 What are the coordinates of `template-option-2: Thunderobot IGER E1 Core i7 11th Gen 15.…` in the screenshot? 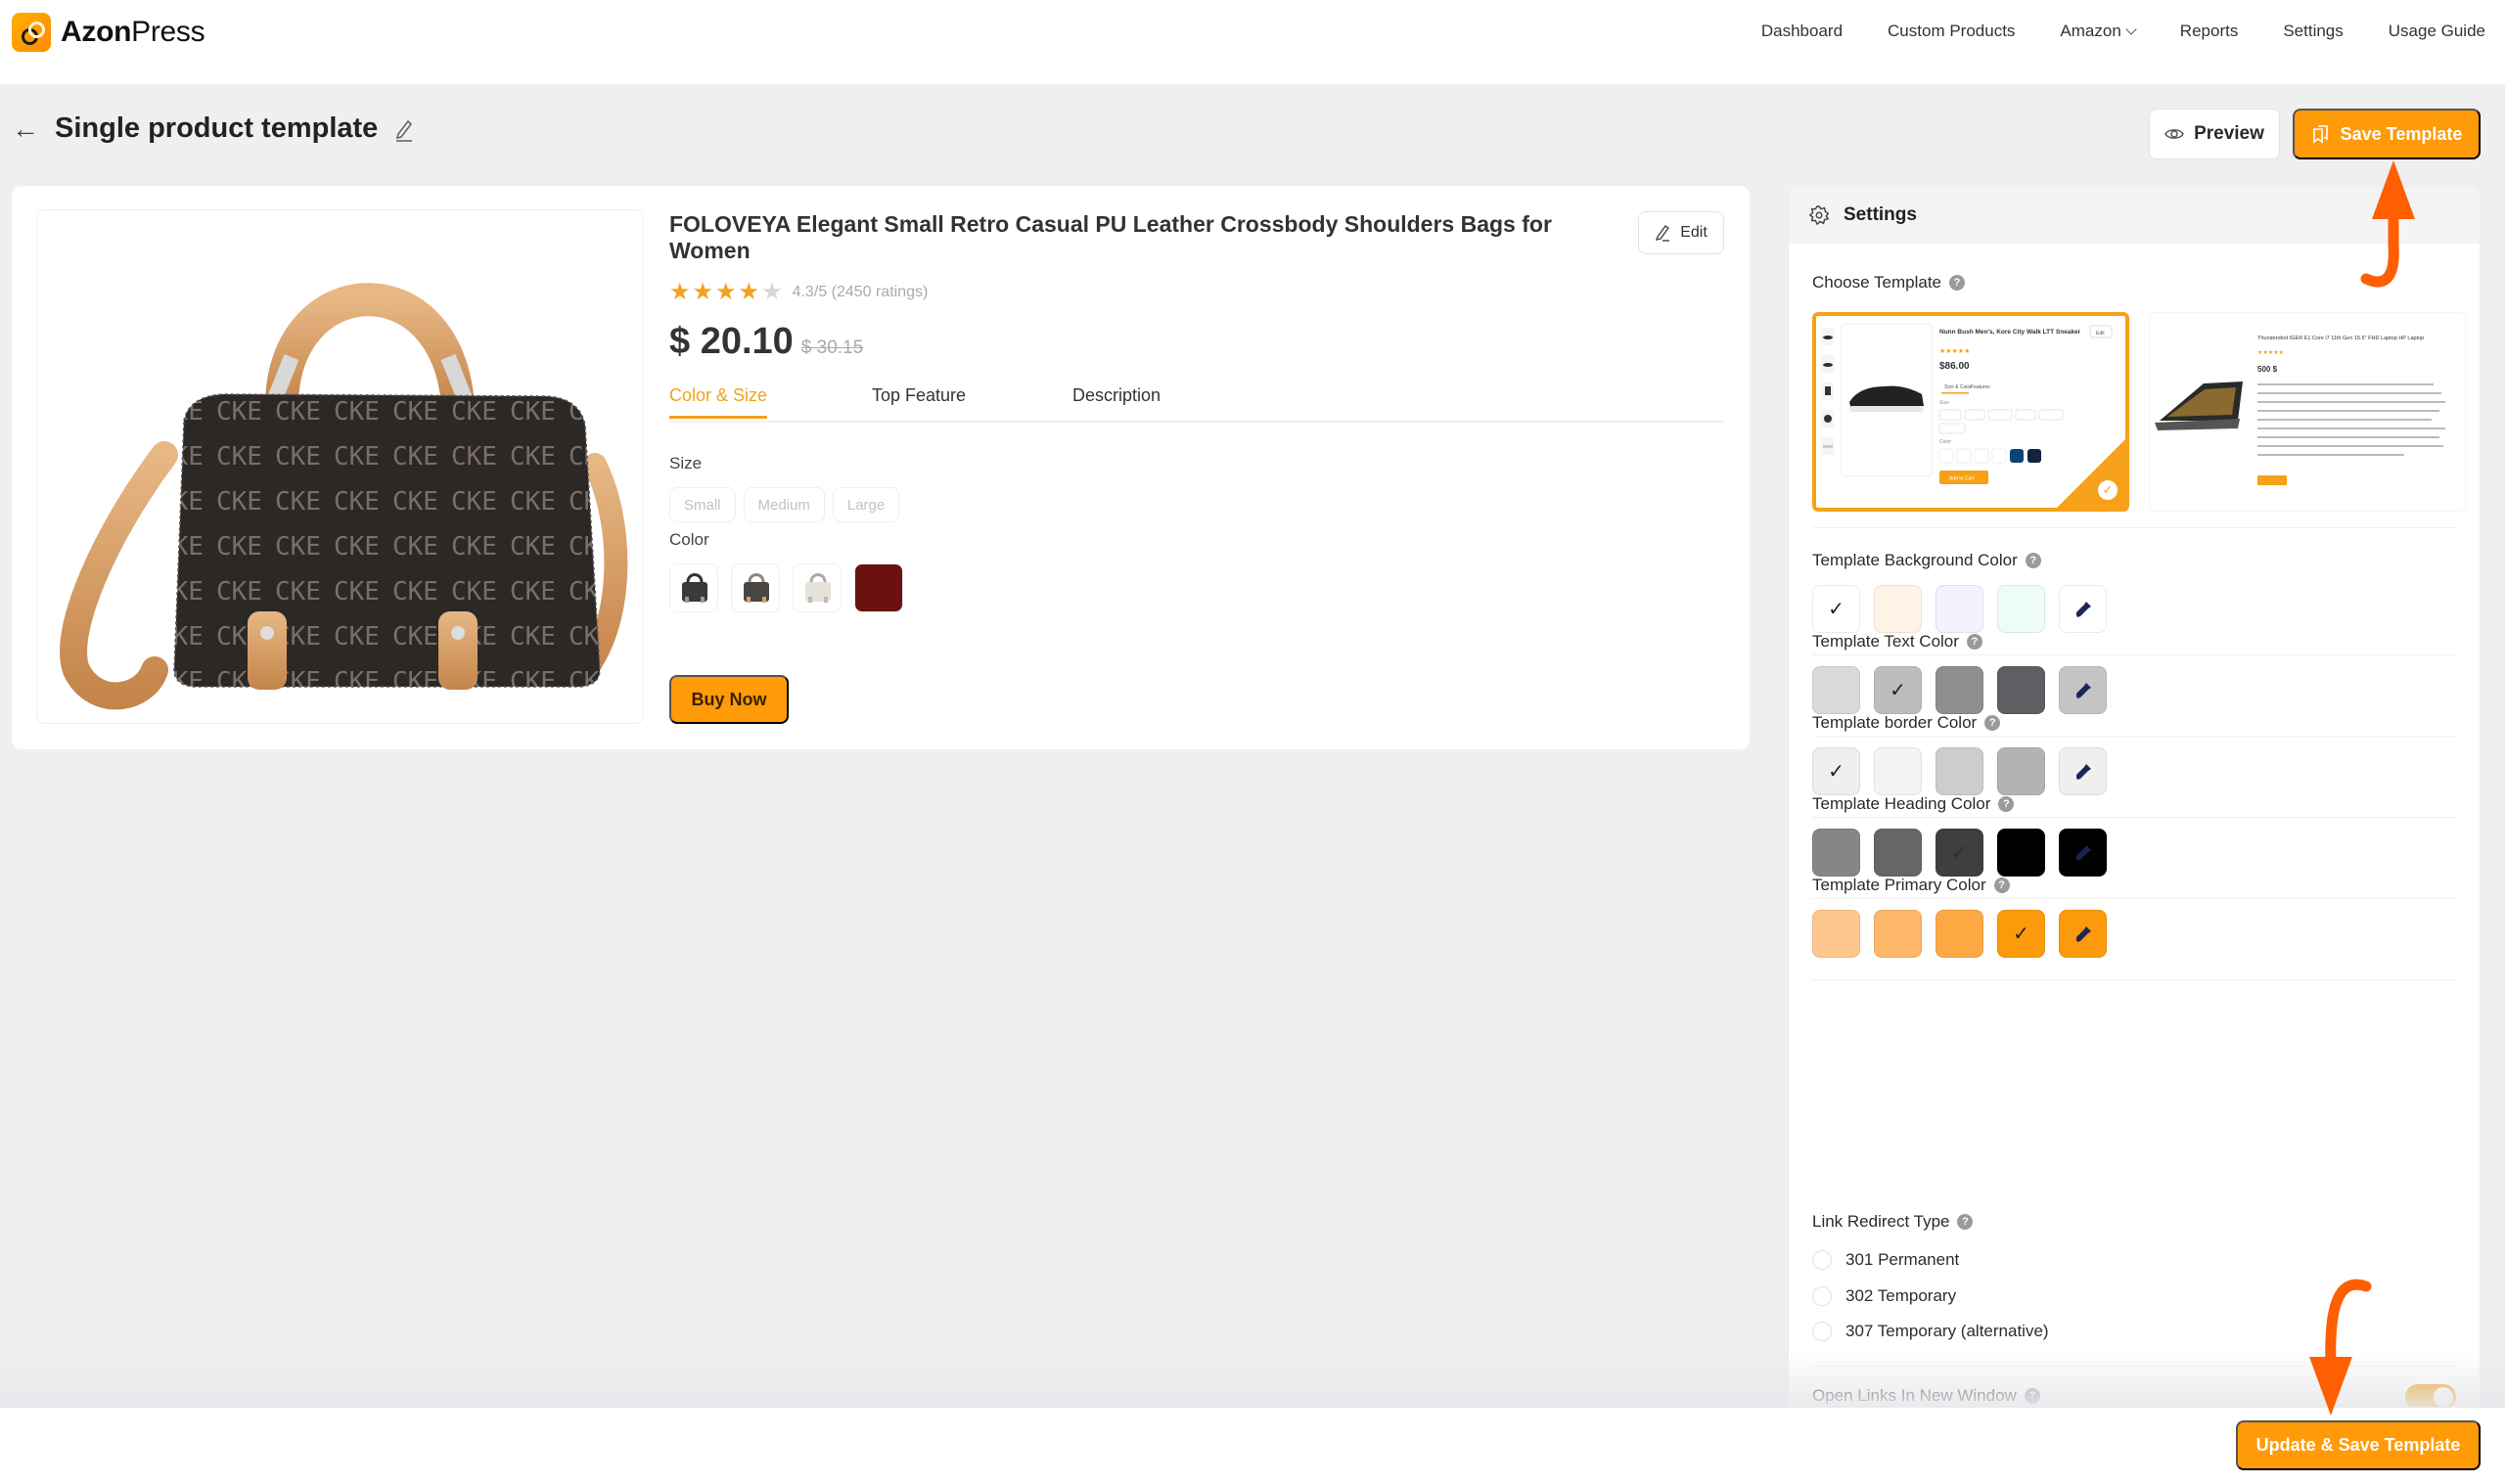 It's located at (2307, 412).